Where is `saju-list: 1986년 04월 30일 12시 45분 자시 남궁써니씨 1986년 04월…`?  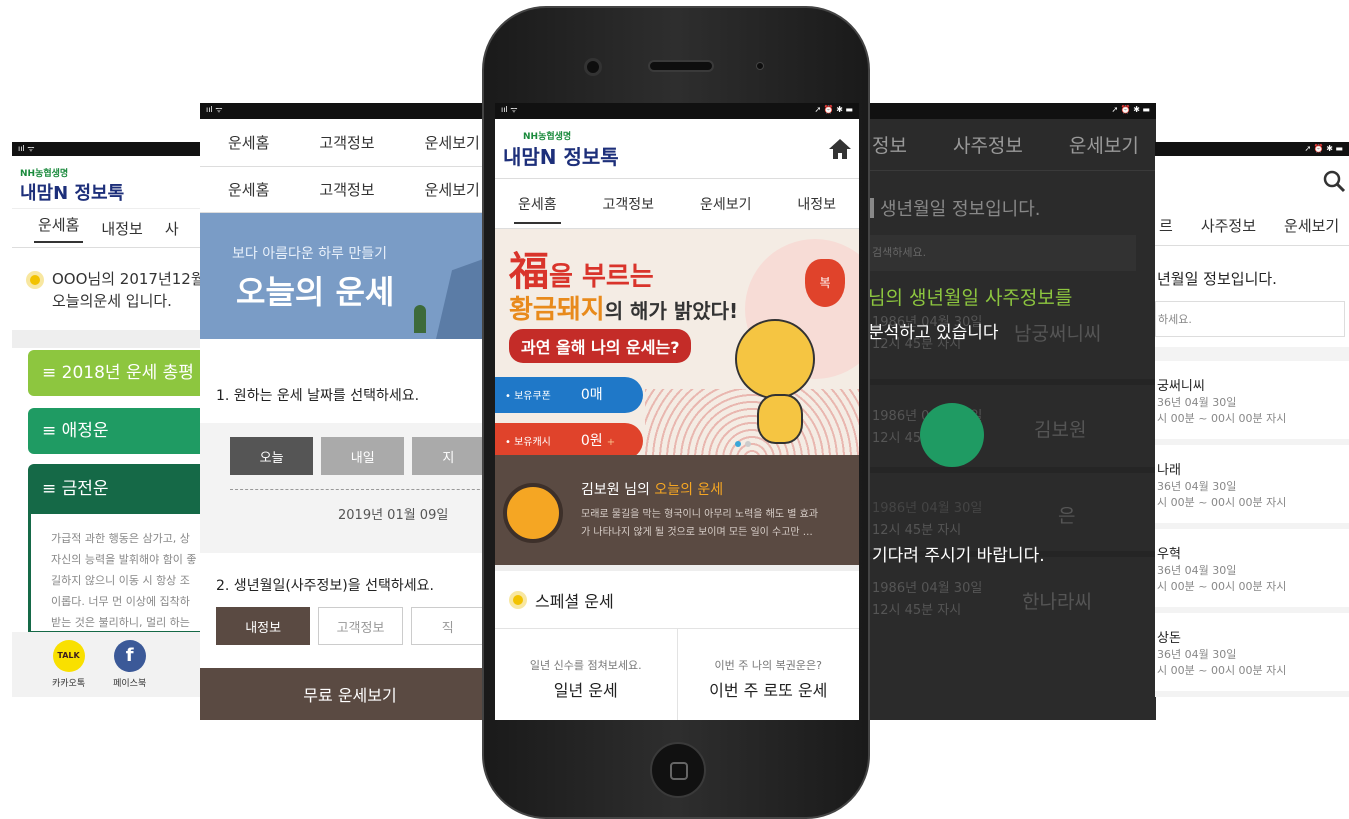
saju-list: 1986년 04월 30일 12시 45분 자시 남궁써니씨 1986년 04월… is located at coordinates (1007, 471).